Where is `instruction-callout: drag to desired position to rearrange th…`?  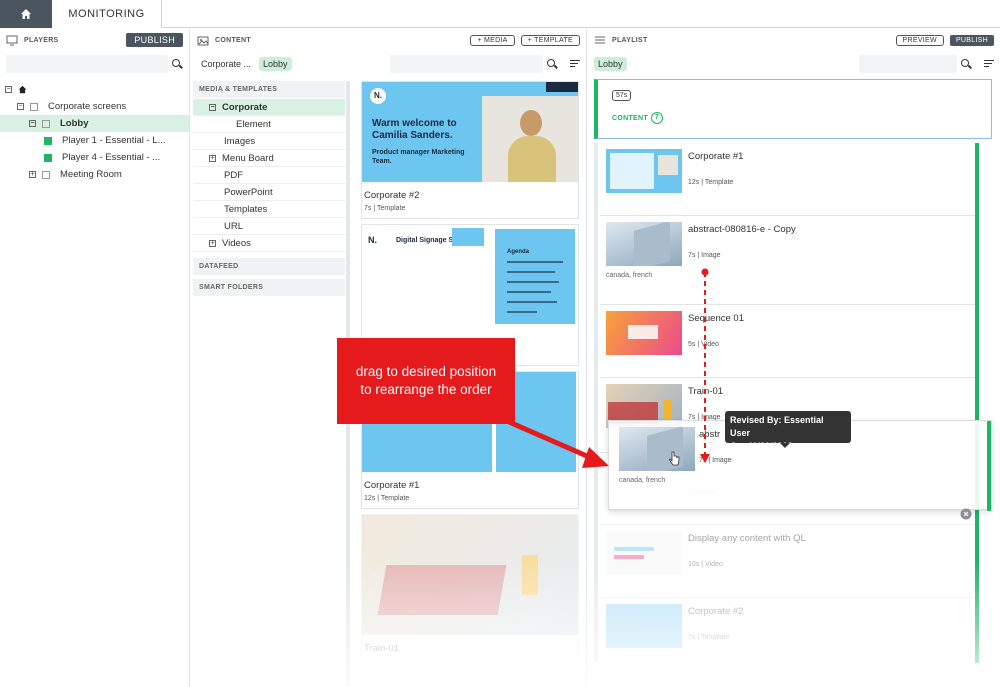 instruction-callout: drag to desired position to rearrange th… is located at coordinates (426, 381).